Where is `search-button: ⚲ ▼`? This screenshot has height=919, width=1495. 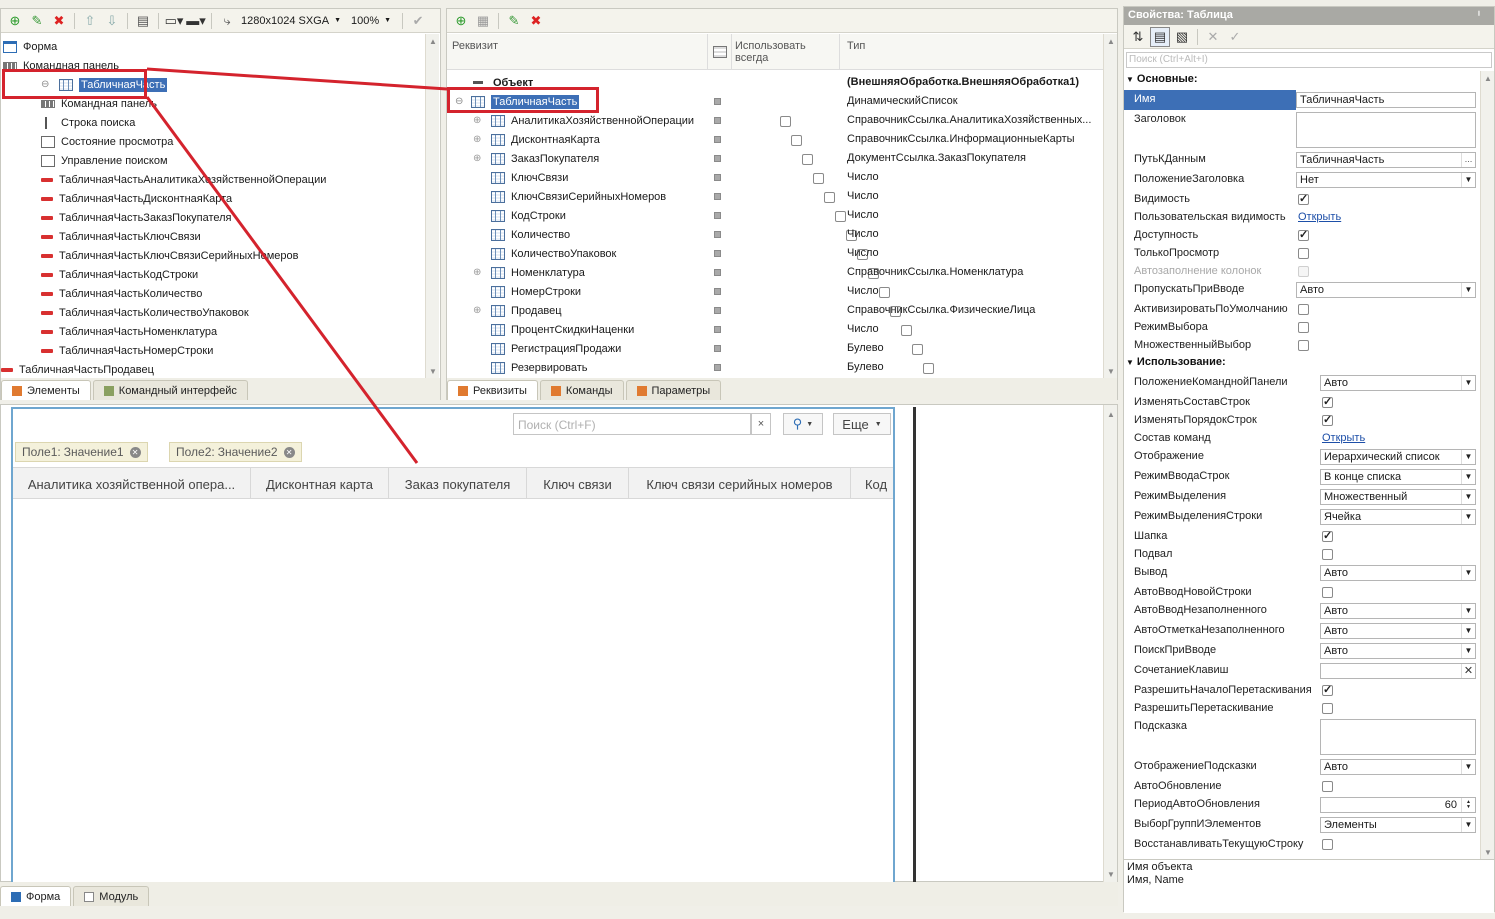 search-button: ⚲ ▼ is located at coordinates (803, 424).